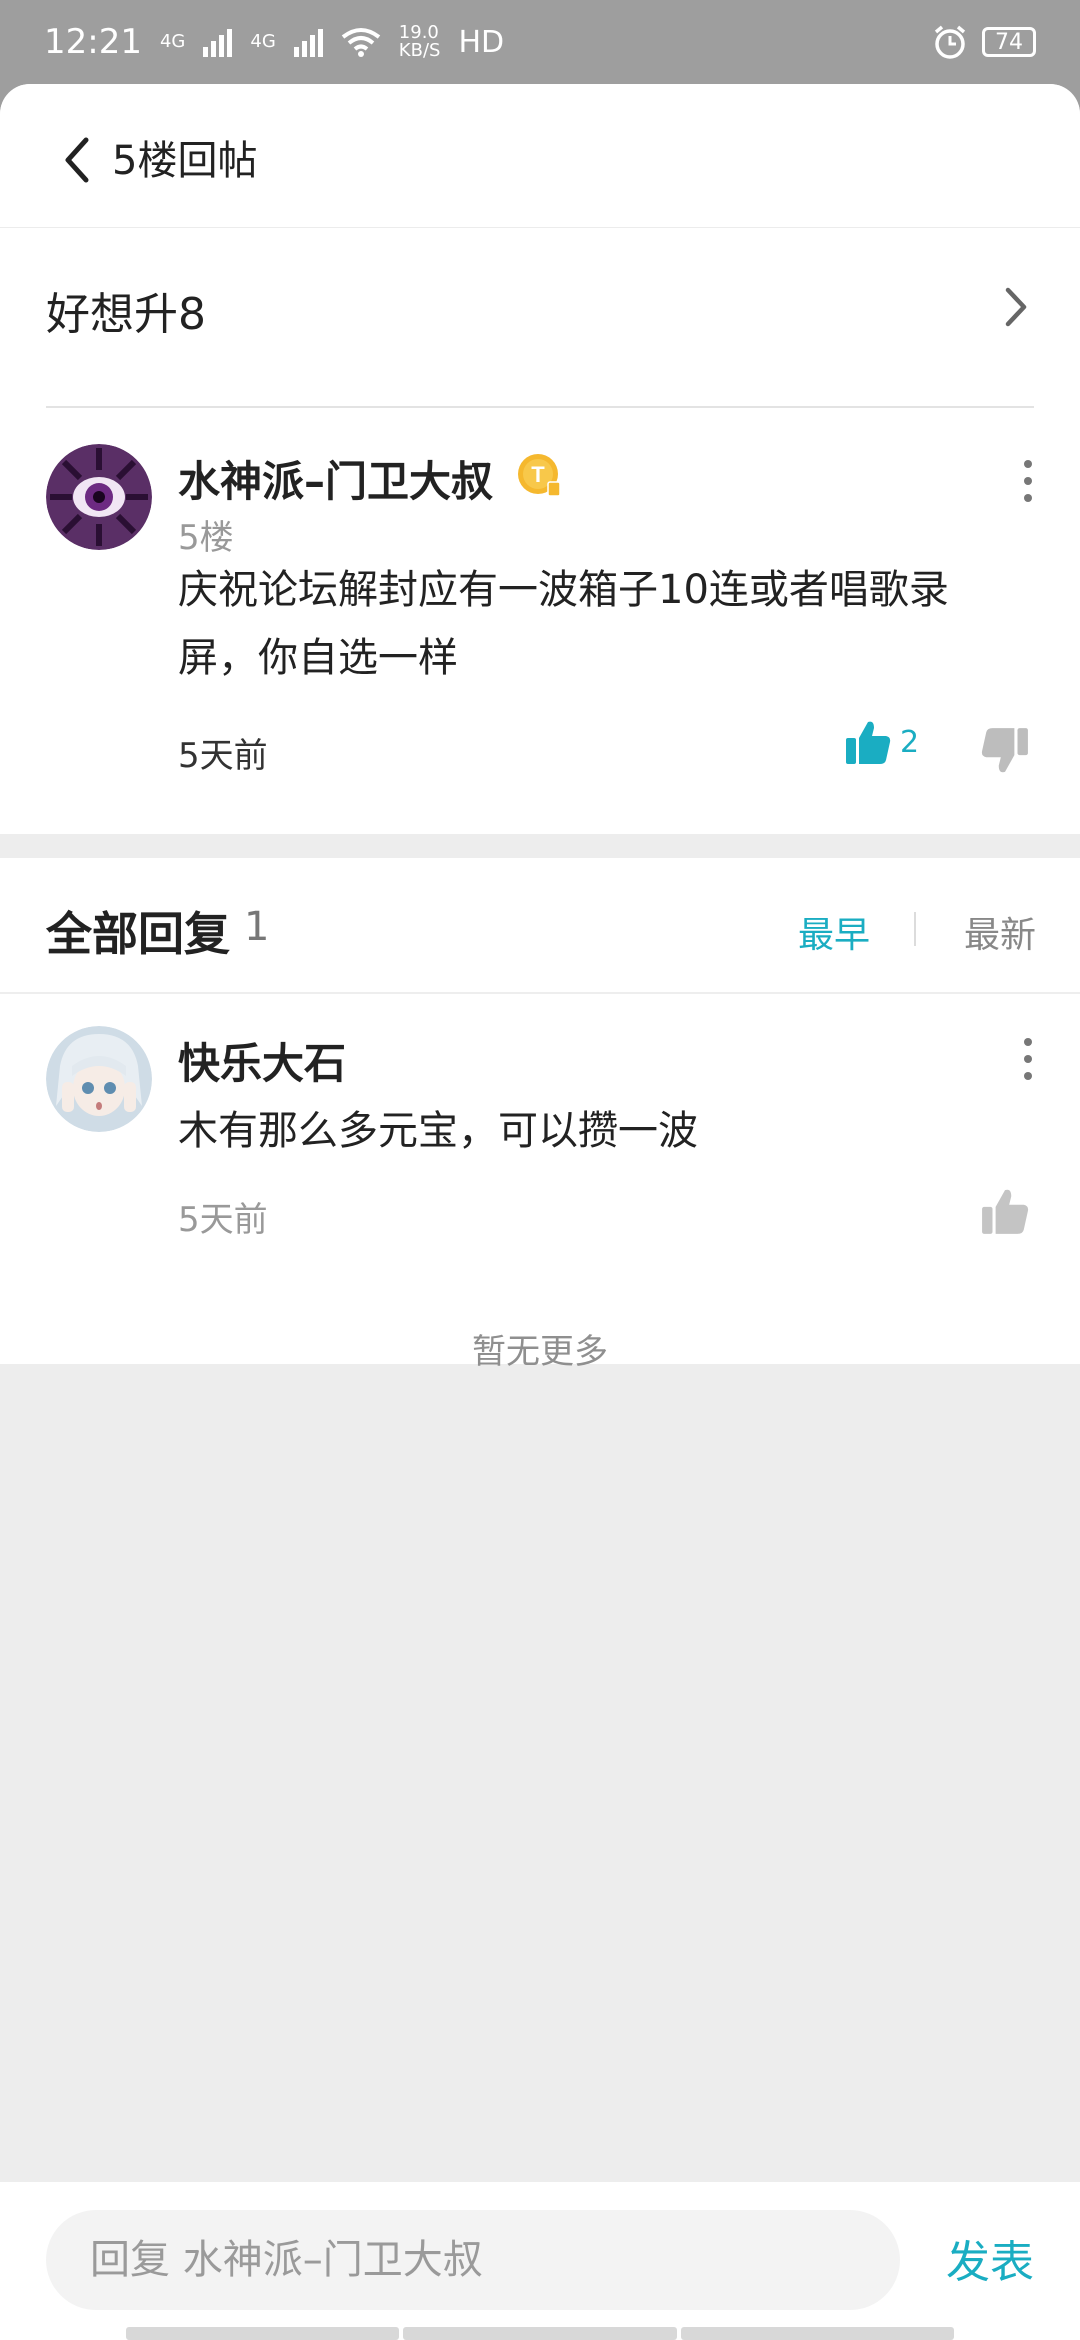 The width and height of the screenshot is (1080, 2340). I want to click on like-button: 2, so click(881, 742).